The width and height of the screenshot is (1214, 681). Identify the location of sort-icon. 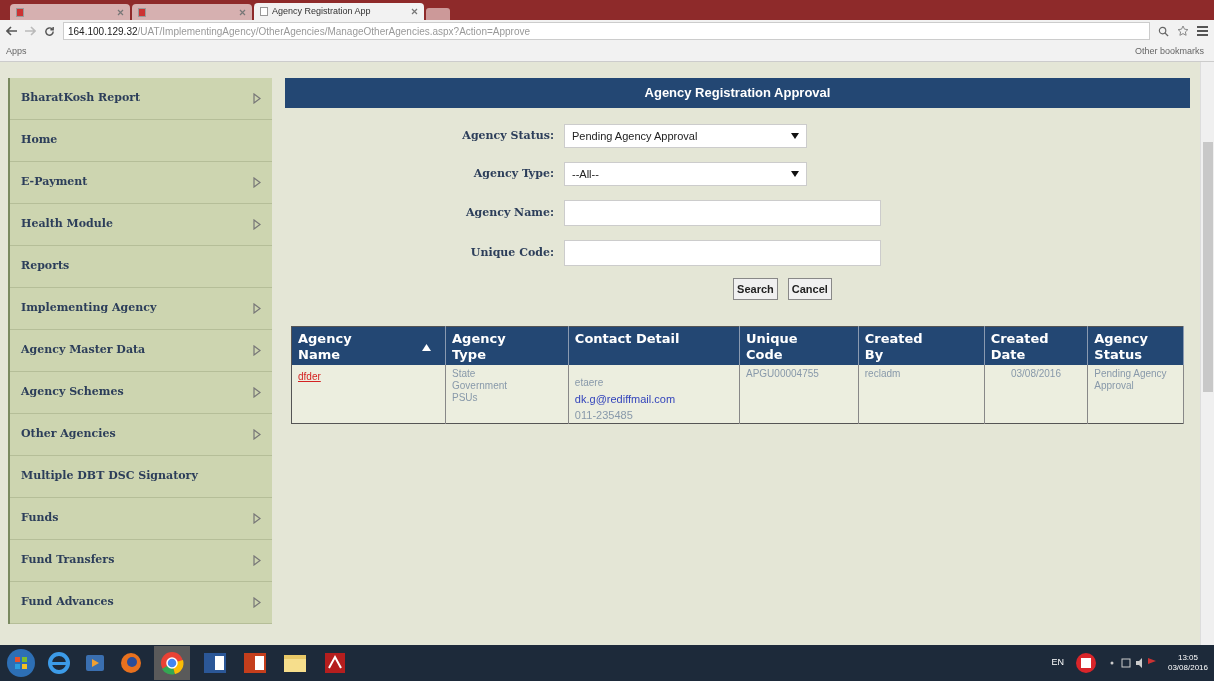
(427, 347).